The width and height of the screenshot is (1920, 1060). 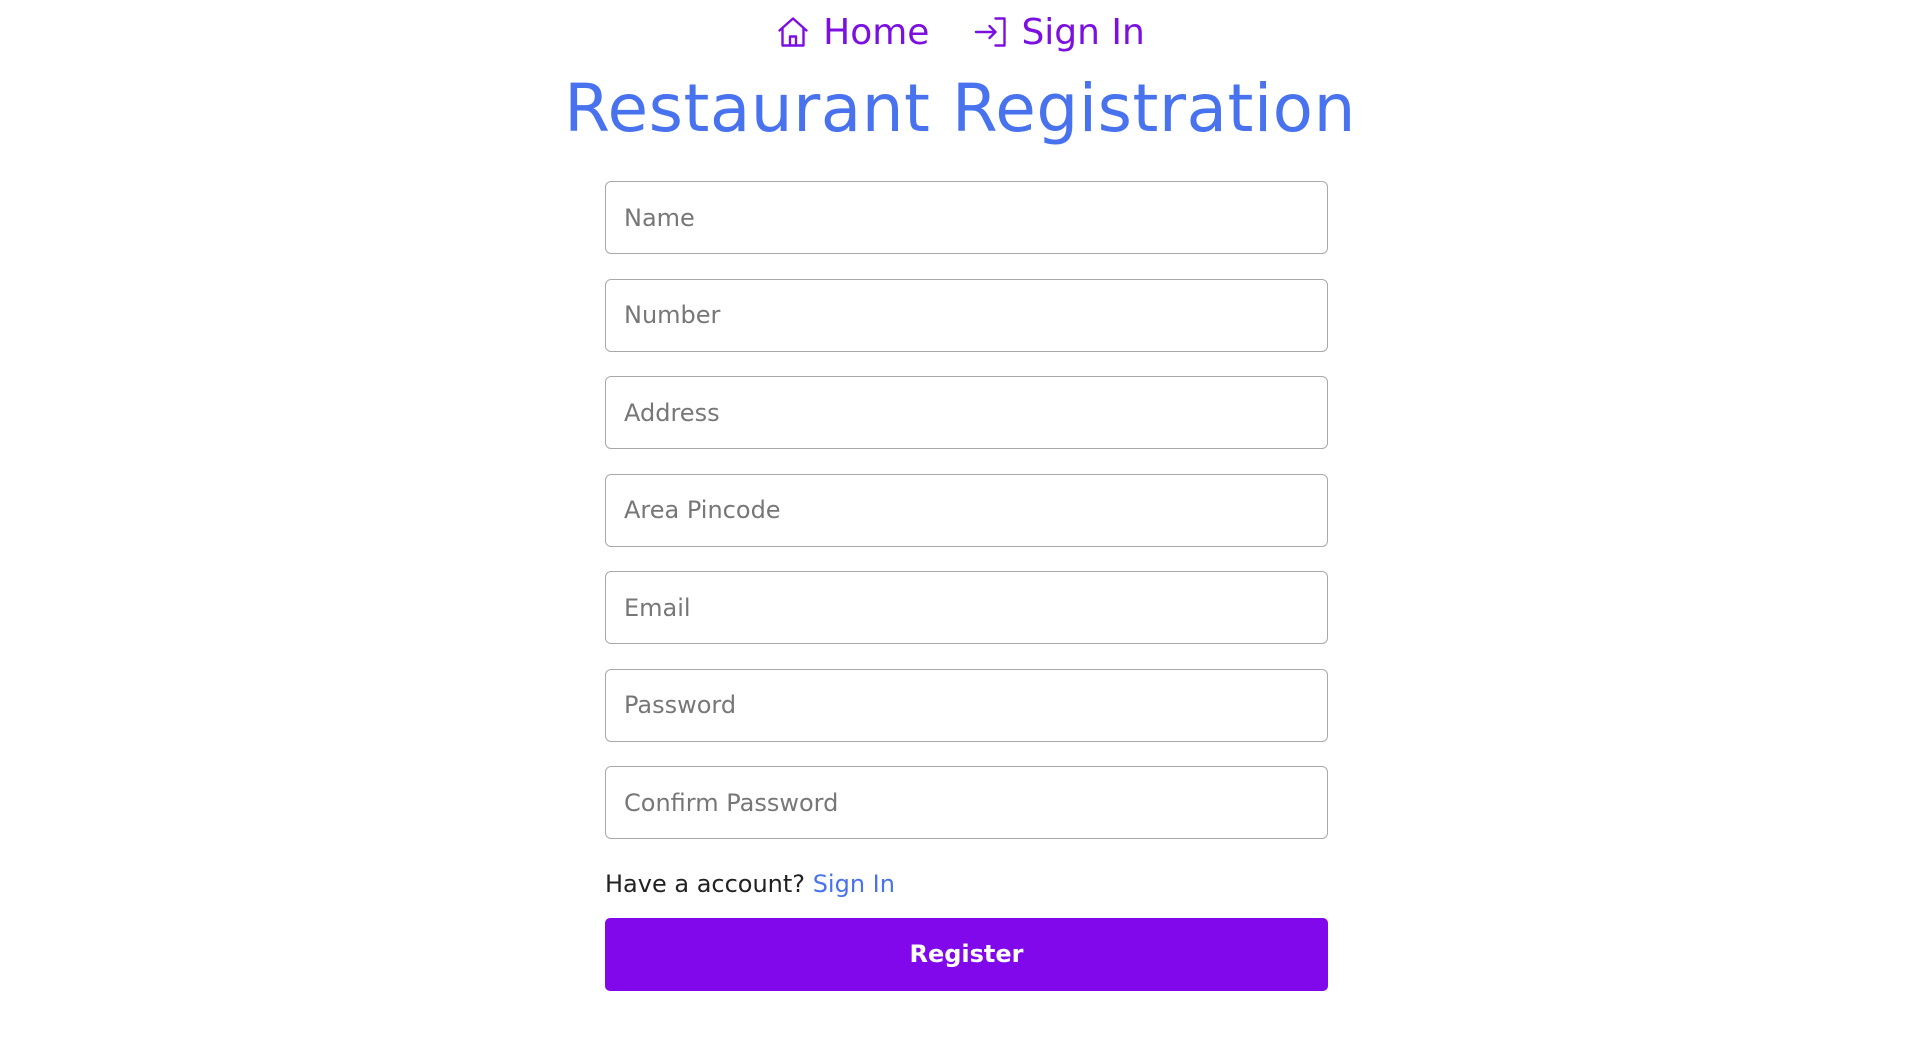 What do you see at coordinates (960, 32) in the screenshot?
I see `top-nav: Home Sign In` at bounding box center [960, 32].